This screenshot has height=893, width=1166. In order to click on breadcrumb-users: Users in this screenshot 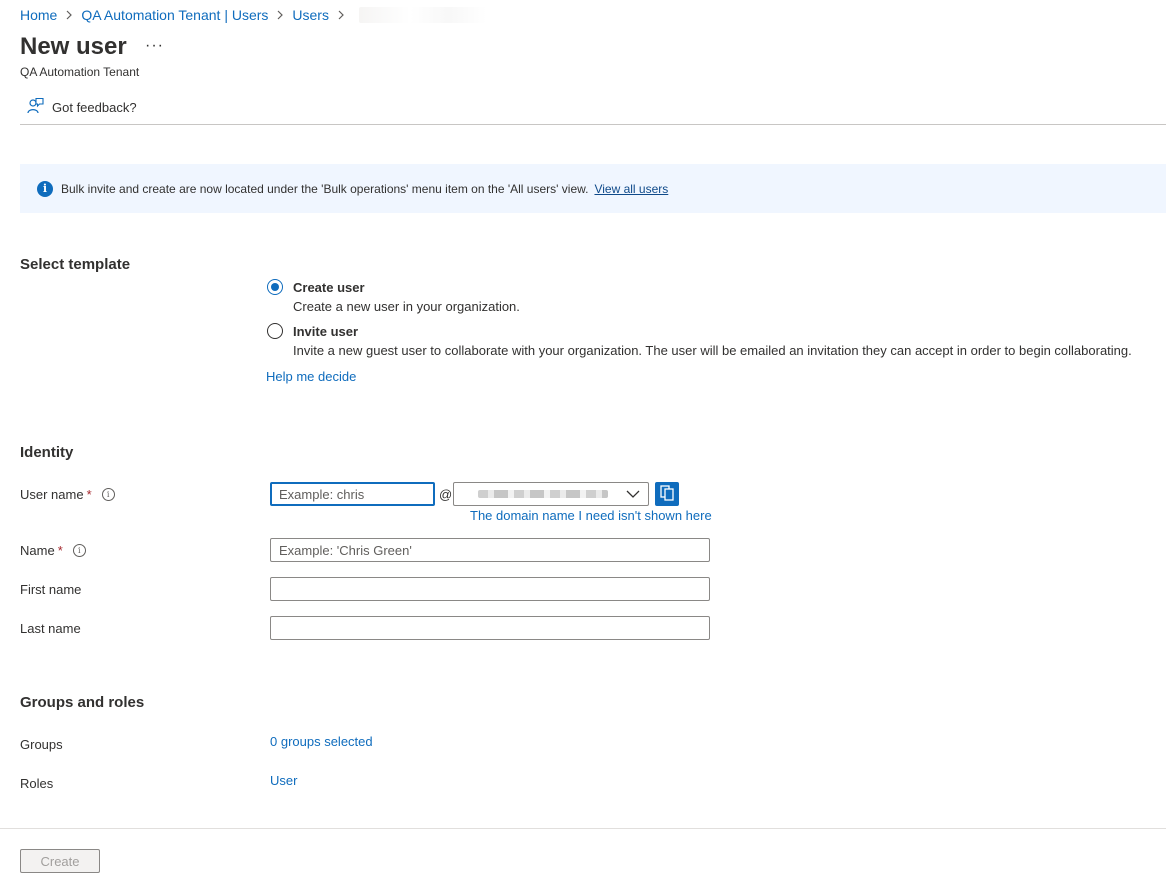, I will do `click(310, 15)`.